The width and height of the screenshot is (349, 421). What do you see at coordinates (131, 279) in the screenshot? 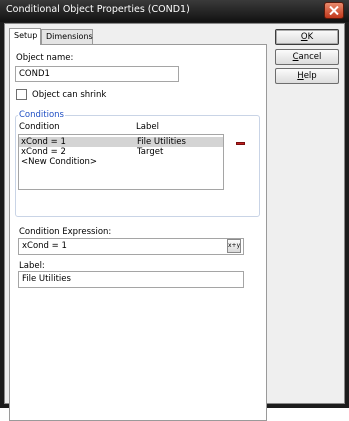
I see `label-field: File Utilities` at bounding box center [131, 279].